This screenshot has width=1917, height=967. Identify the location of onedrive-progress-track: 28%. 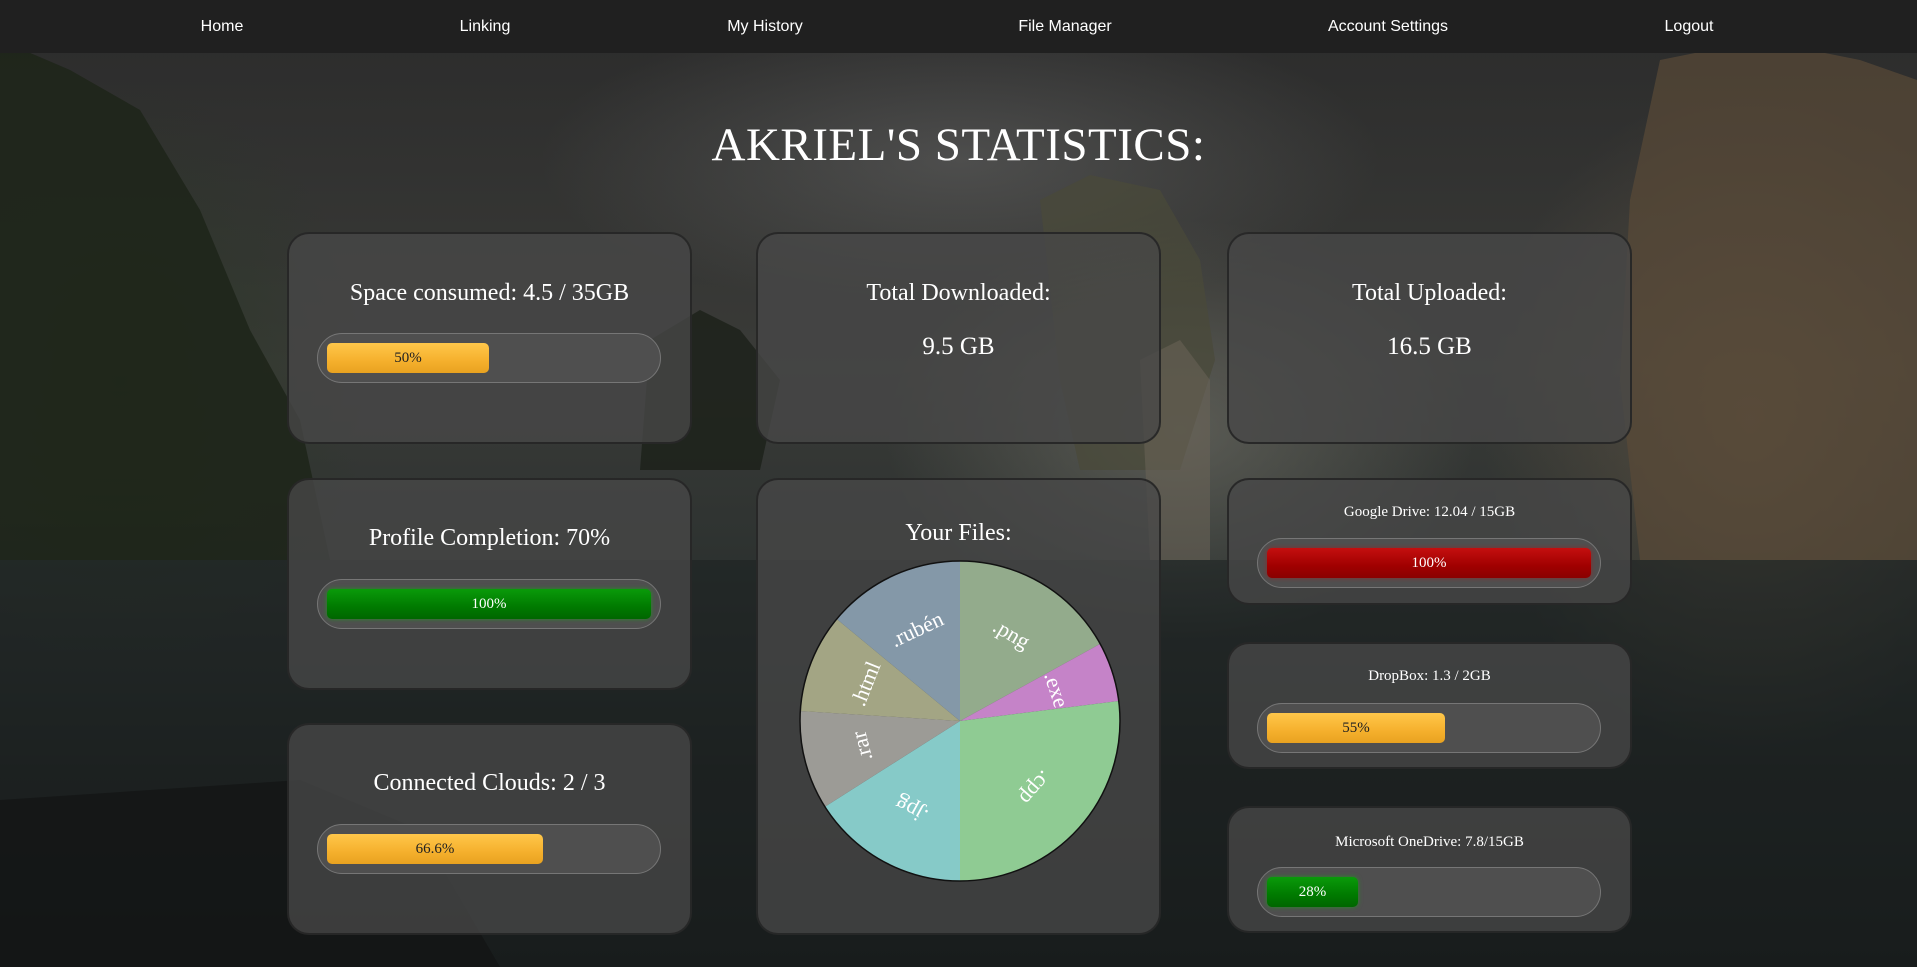
(1429, 892).